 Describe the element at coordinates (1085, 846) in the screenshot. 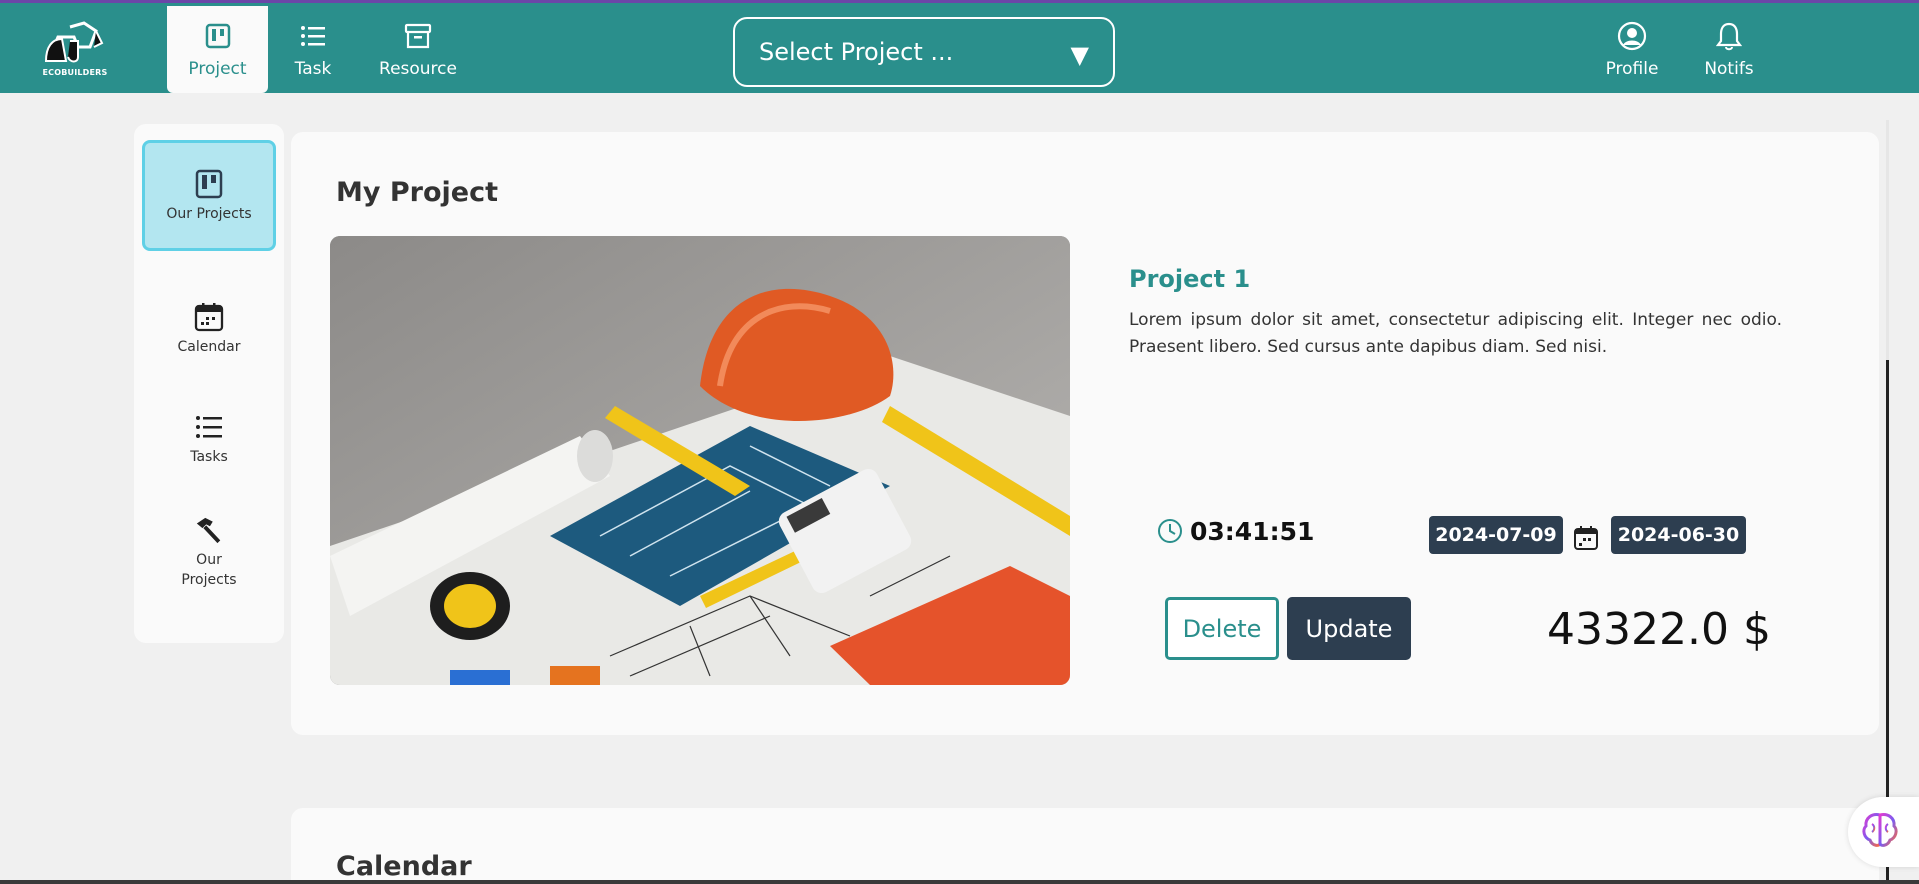

I see `calendar-card: Calendar` at that location.